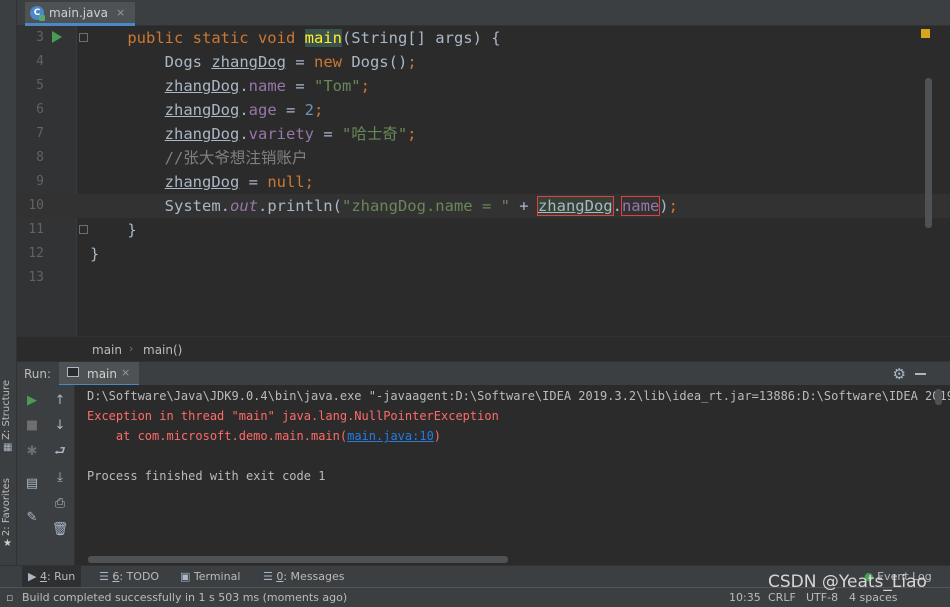 The height and width of the screenshot is (607, 950). Describe the element at coordinates (60, 530) in the screenshot. I see `trash-icon: 🗑` at that location.